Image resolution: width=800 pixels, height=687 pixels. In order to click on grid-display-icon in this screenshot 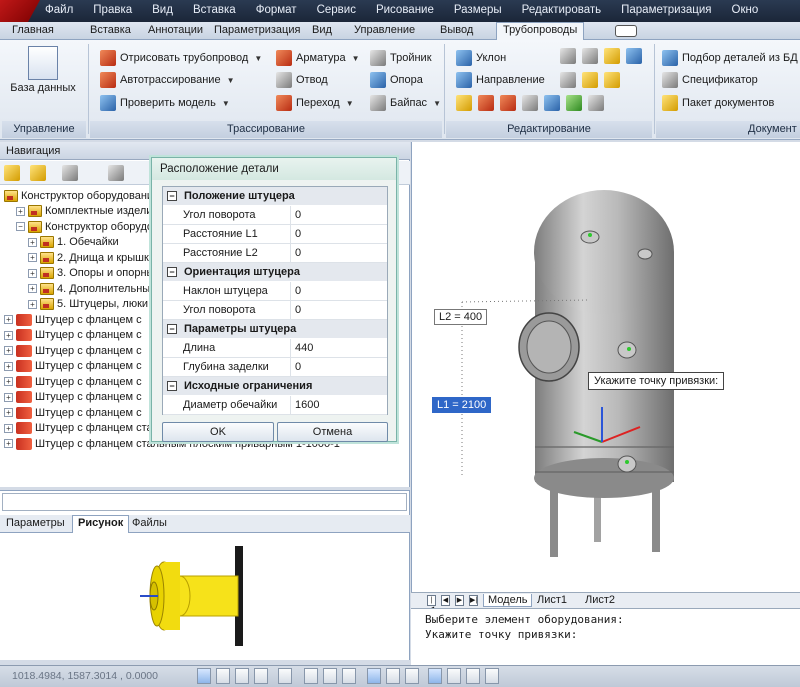, I will do `click(242, 676)`.